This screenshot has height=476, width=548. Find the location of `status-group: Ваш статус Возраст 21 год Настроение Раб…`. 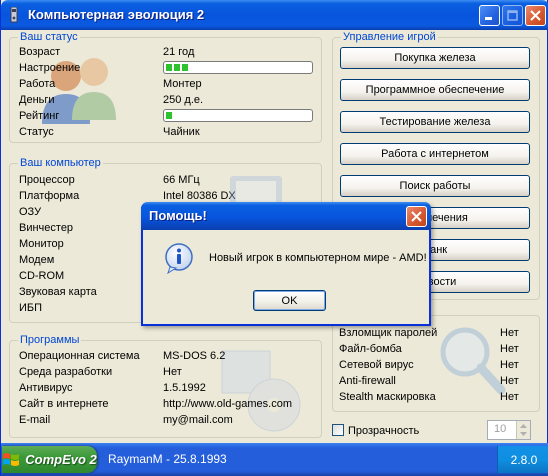

status-group: Ваш статус Возраст 21 год Настроение Раб… is located at coordinates (165, 87).